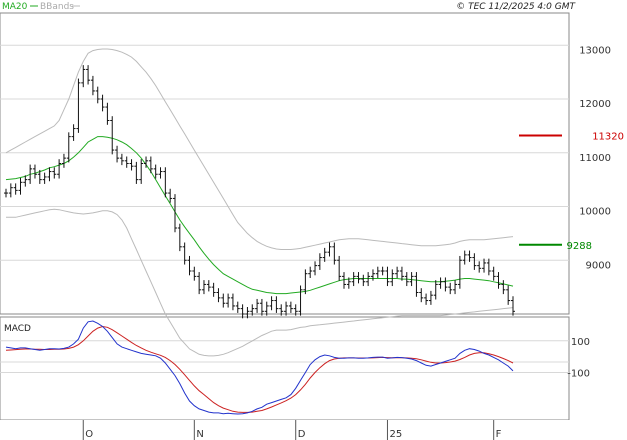 This screenshot has width=627, height=440. I want to click on date-tick-label: F, so click(499, 434).